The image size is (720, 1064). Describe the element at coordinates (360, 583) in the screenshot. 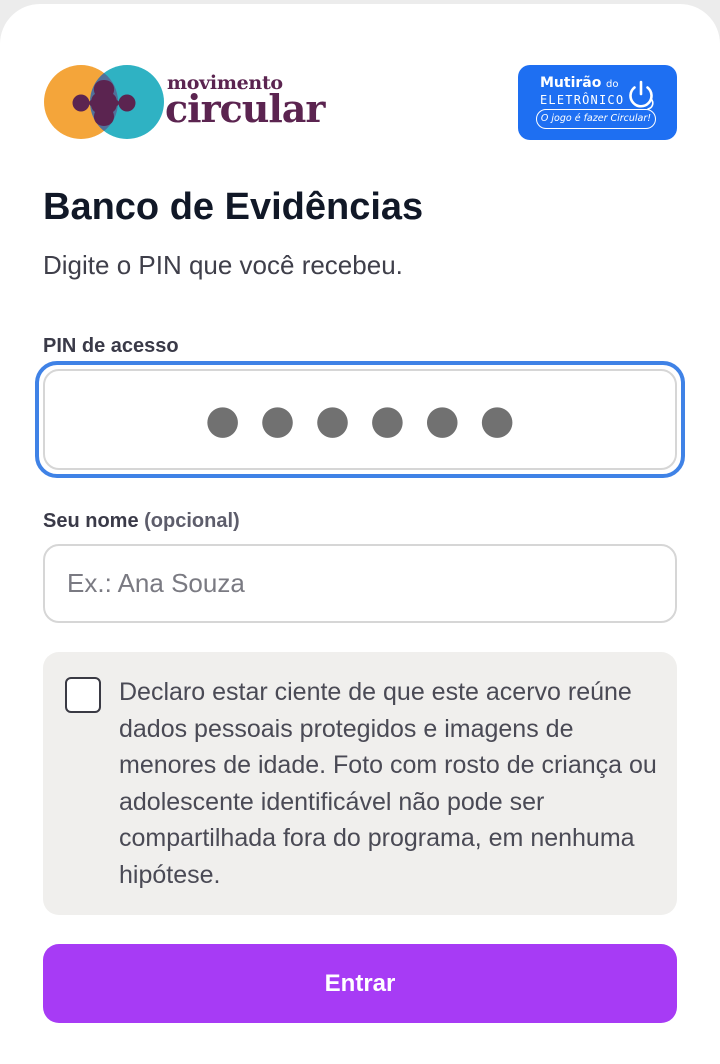

I see `name-input` at that location.